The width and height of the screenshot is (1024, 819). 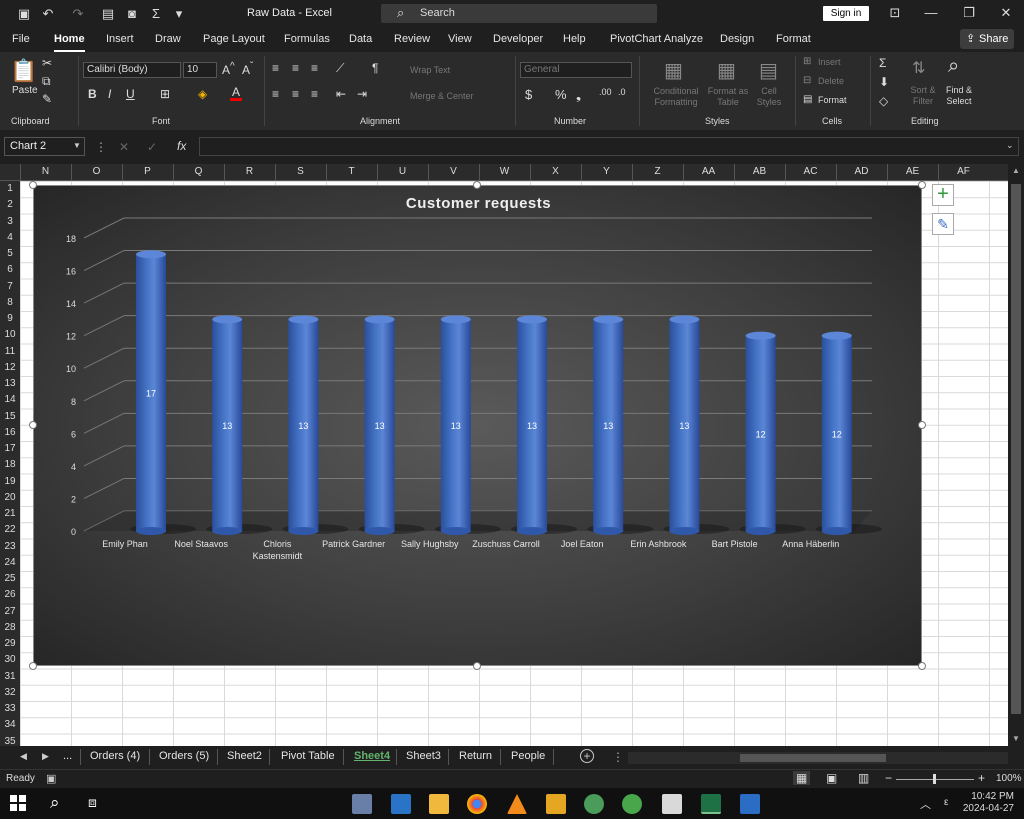 What do you see at coordinates (120, 39) in the screenshot?
I see `tab-insert: Insert` at bounding box center [120, 39].